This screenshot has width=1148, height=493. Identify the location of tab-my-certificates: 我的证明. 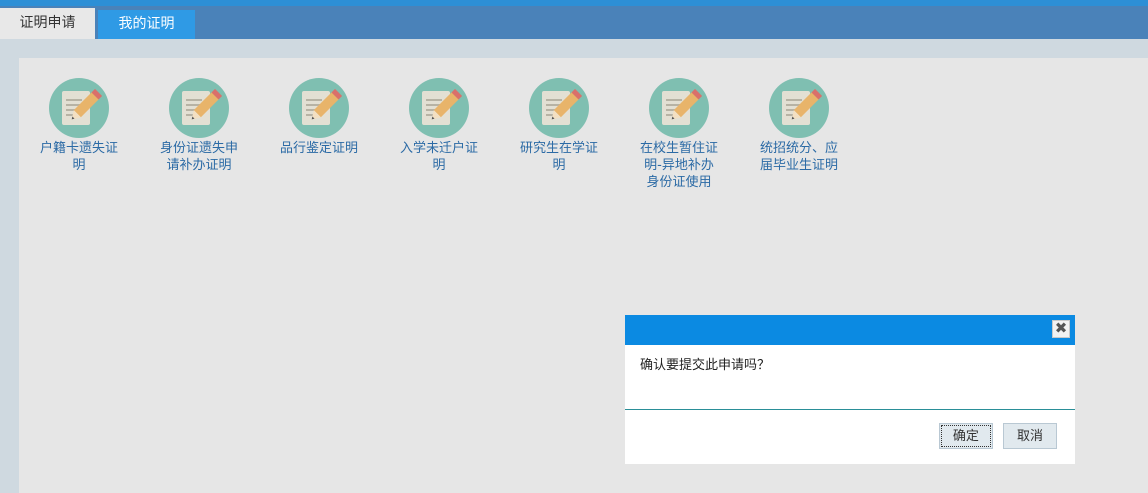
(146, 24).